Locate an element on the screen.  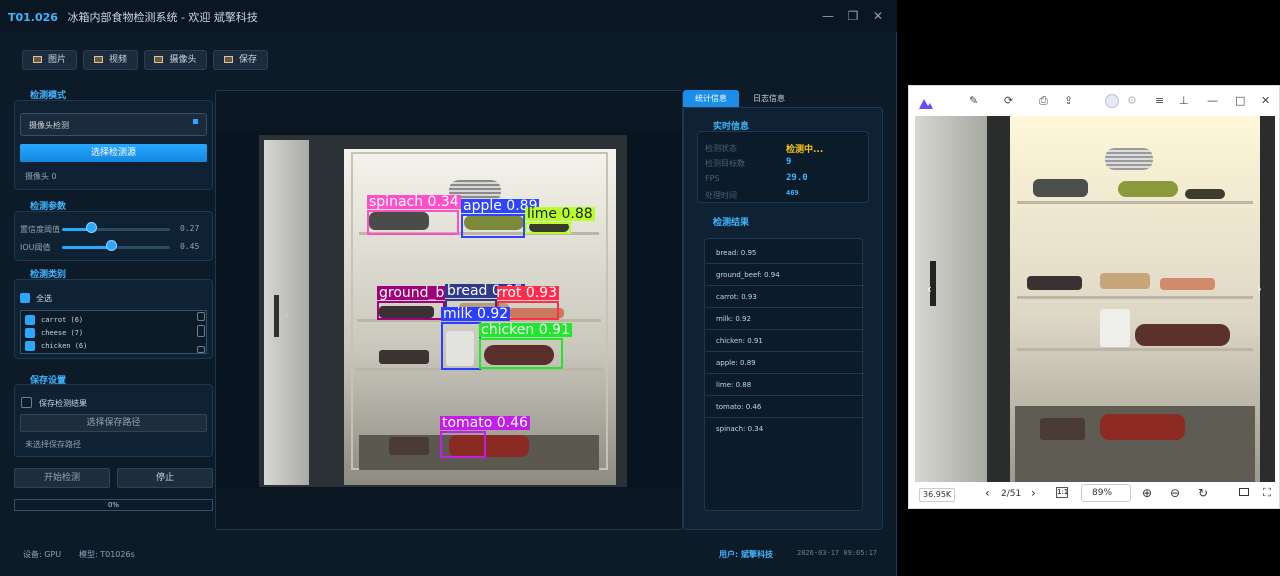
photo-tomato is located at coordinates (1142, 427).